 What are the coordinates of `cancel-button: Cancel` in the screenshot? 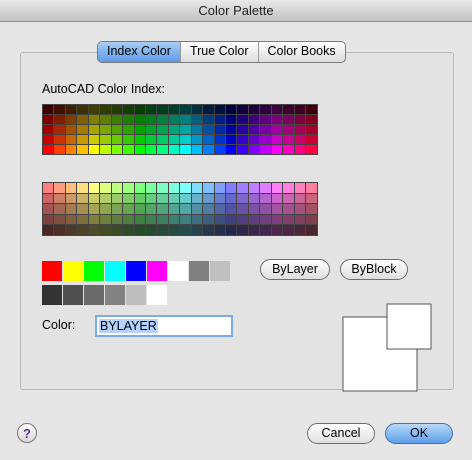 It's located at (341, 433).